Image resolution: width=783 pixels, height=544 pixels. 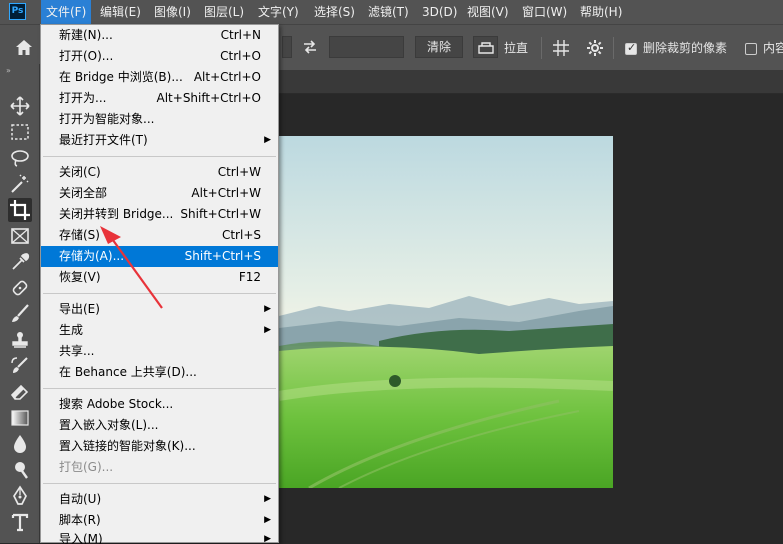 I want to click on menu-layer: 图层(L), so click(x=224, y=12).